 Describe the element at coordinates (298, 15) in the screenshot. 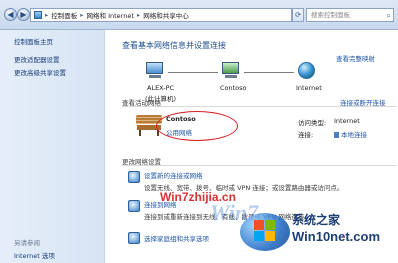

I see `refresh-button: ⟳` at that location.